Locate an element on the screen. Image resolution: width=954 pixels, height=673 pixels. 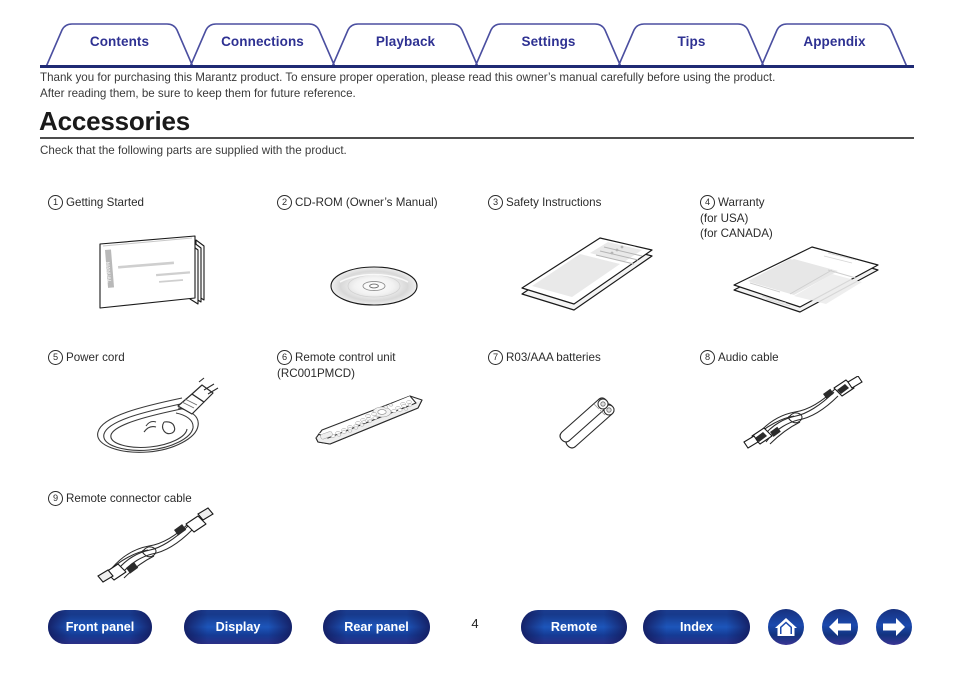
accessory-item-9: 9 Remote connector cable is located at coordinates (173, 491).